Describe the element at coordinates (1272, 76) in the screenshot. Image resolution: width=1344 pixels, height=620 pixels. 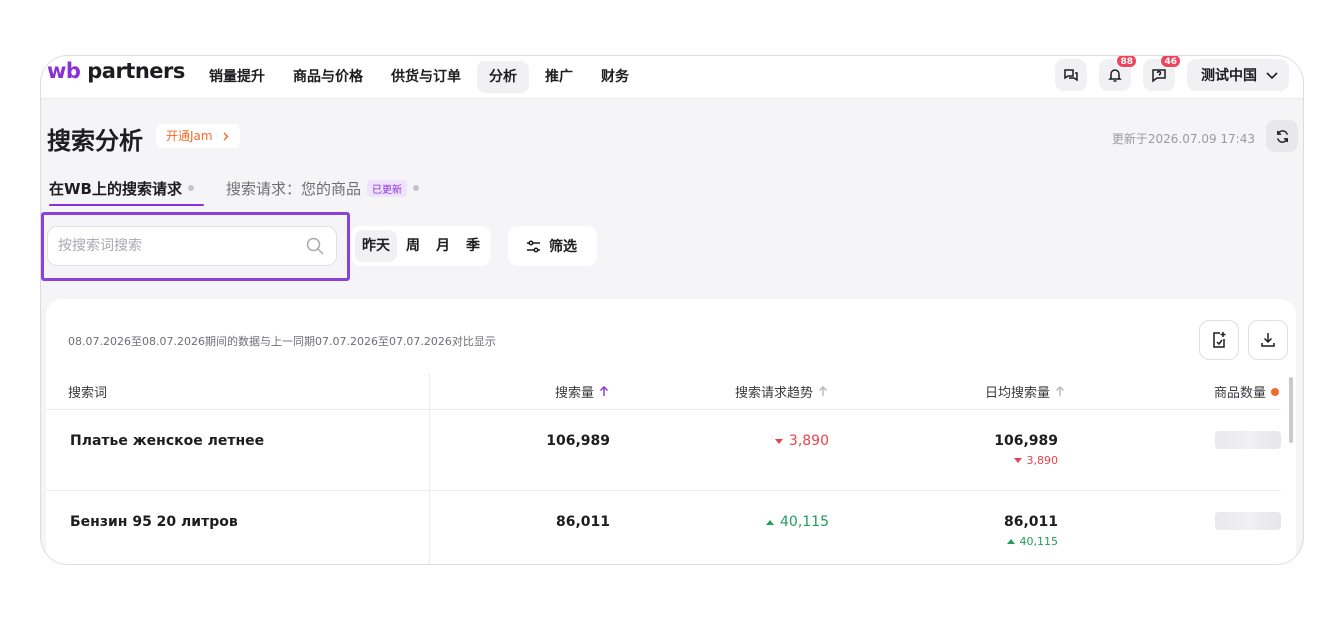
I see `chevron-down-icon` at that location.